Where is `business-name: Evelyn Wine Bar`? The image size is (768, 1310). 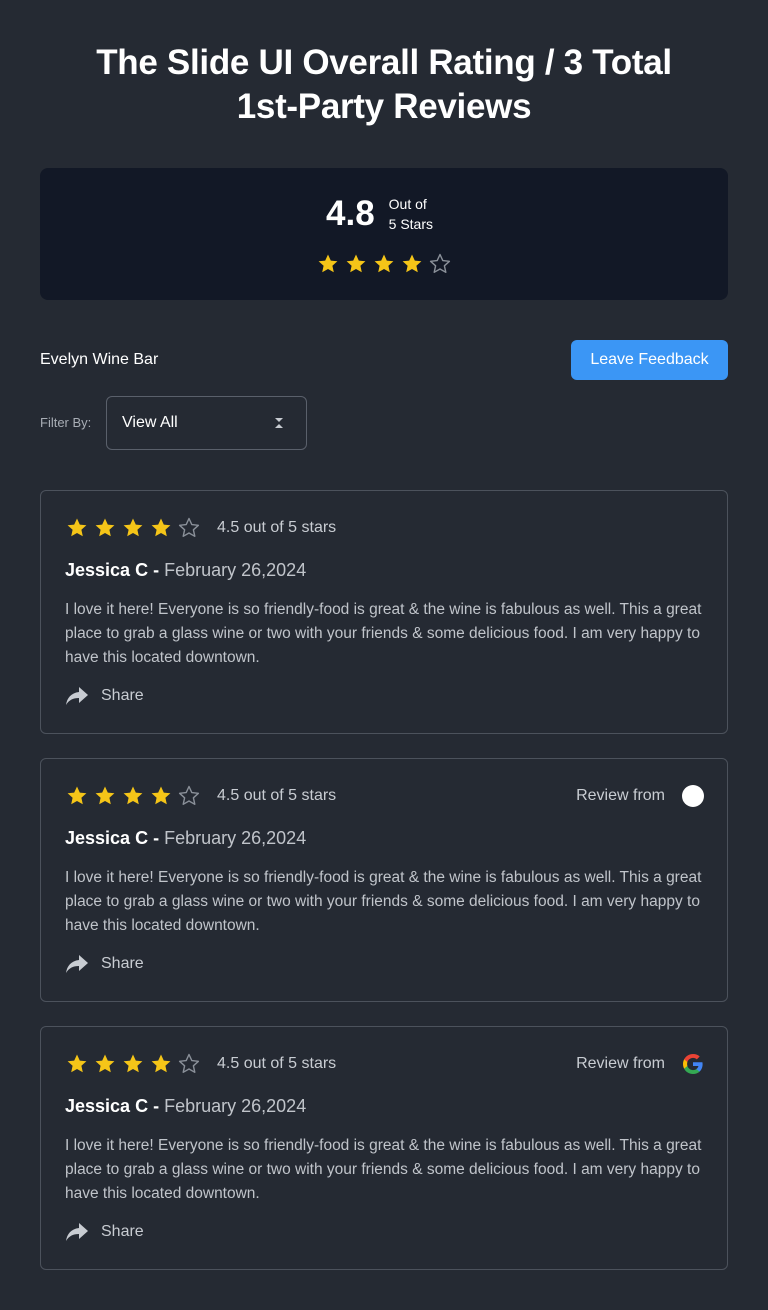
business-name: Evelyn Wine Bar is located at coordinates (99, 359).